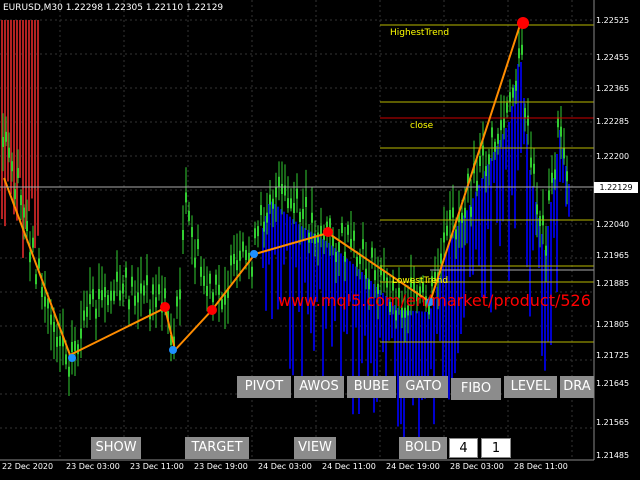  I want to click on pivot-low-marker, so click(72, 358).